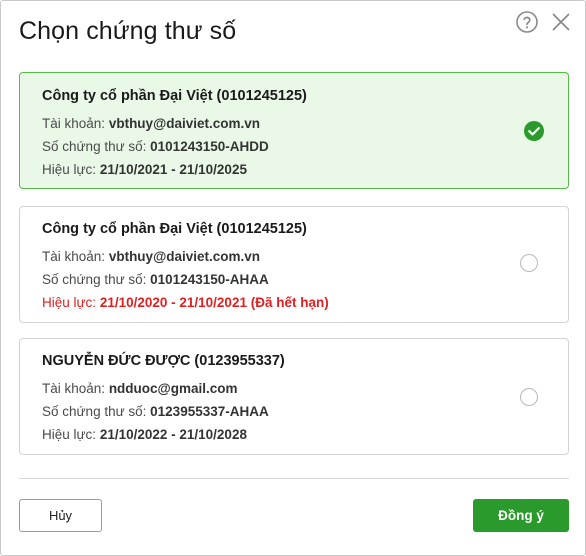 This screenshot has height=556, width=586. I want to click on close-icon, so click(561, 22).